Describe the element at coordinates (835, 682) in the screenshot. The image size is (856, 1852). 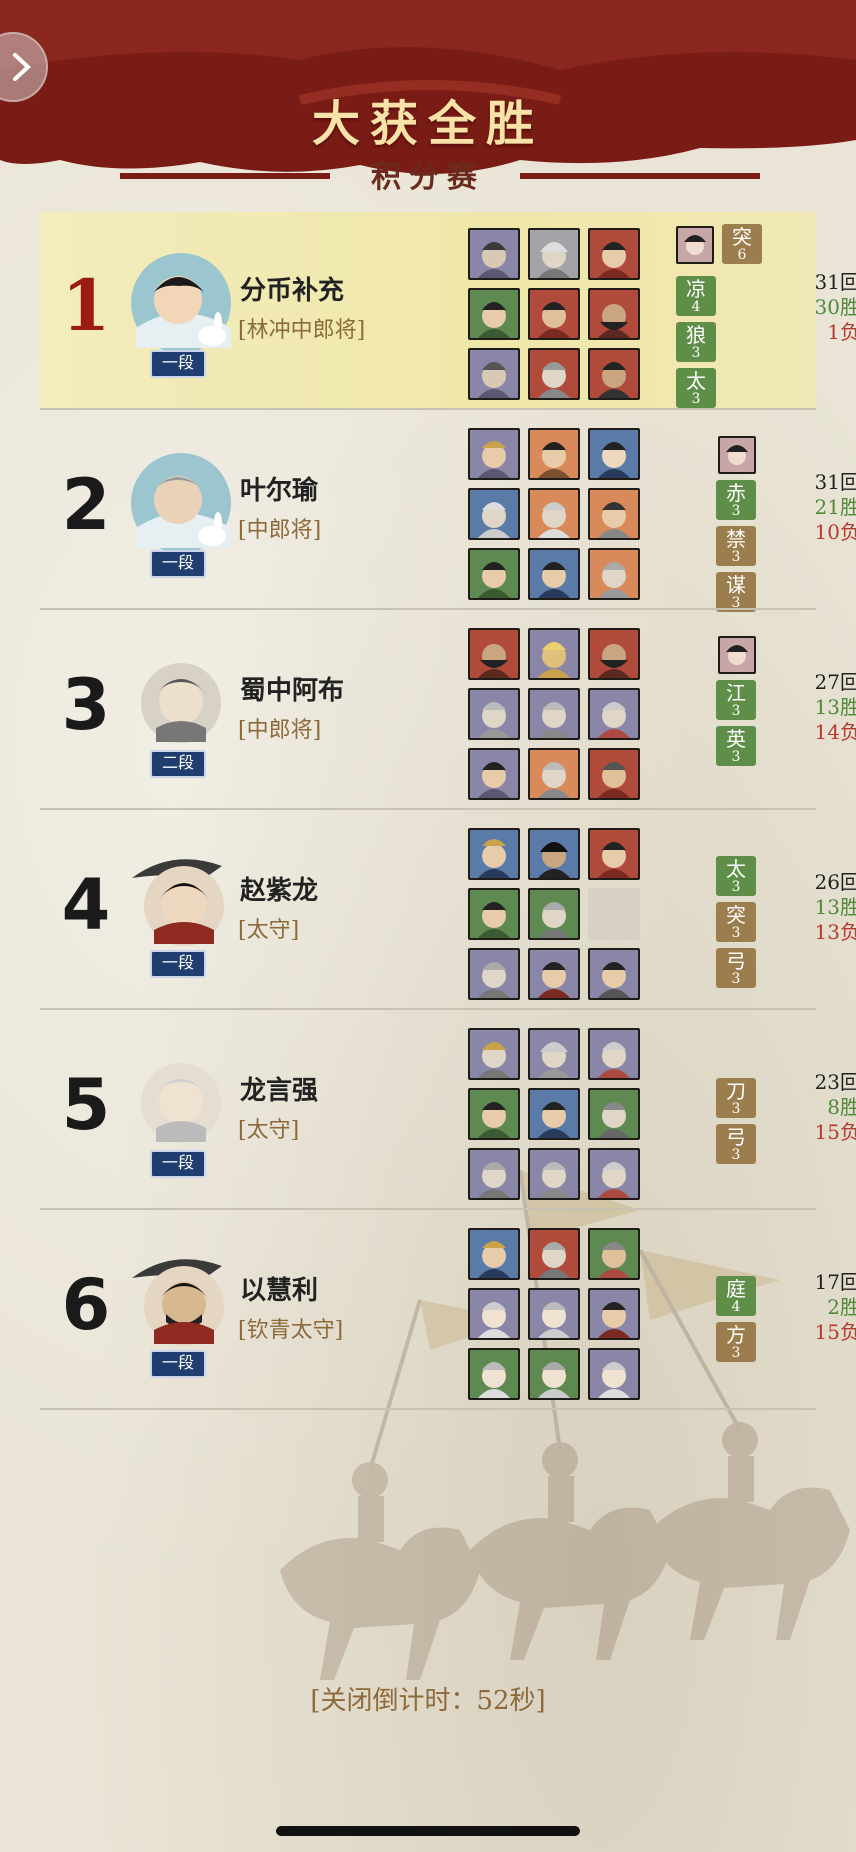
I see `rounds-count: 27回` at that location.